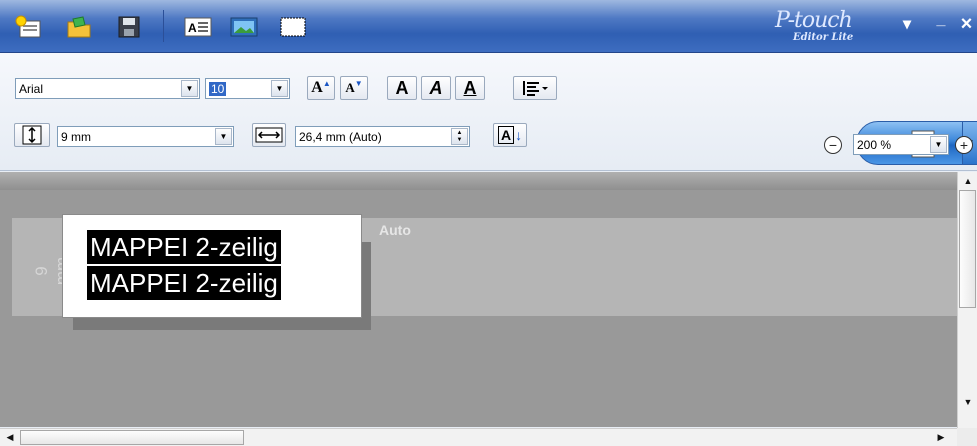  What do you see at coordinates (326, 83) in the screenshot?
I see `arrow-up-icon: ▲` at bounding box center [326, 83].